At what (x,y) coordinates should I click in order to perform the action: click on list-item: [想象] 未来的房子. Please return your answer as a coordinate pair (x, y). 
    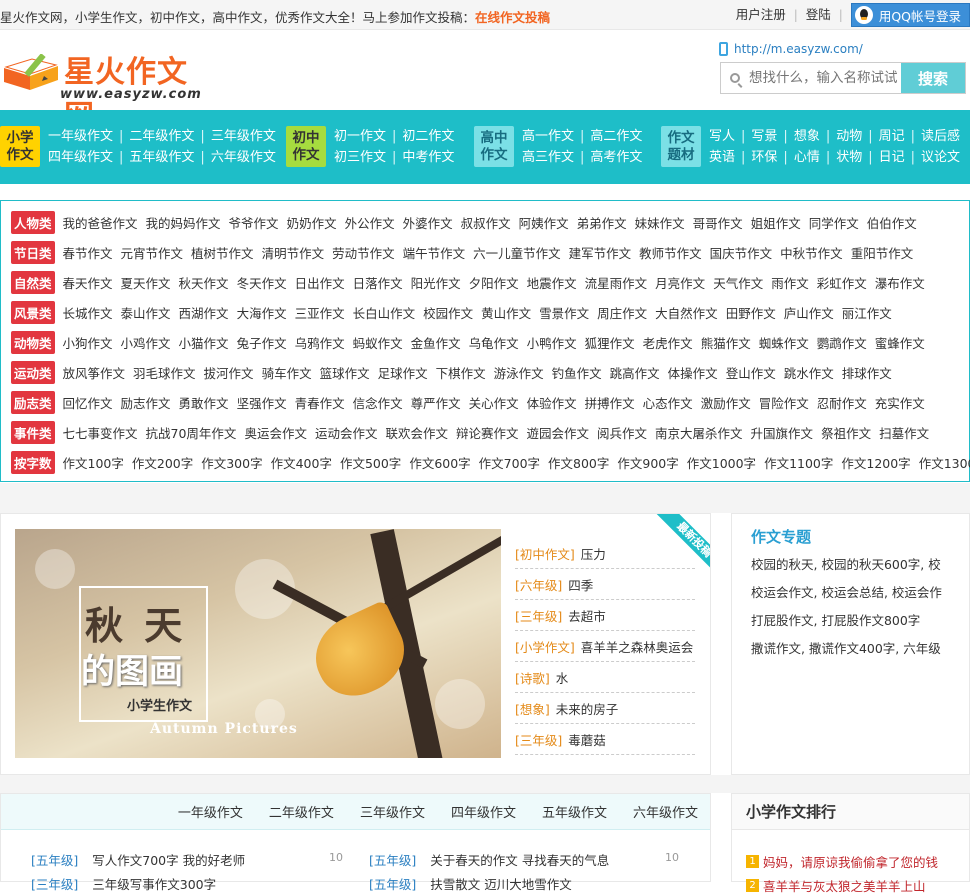
    Looking at the image, I should click on (605, 708).